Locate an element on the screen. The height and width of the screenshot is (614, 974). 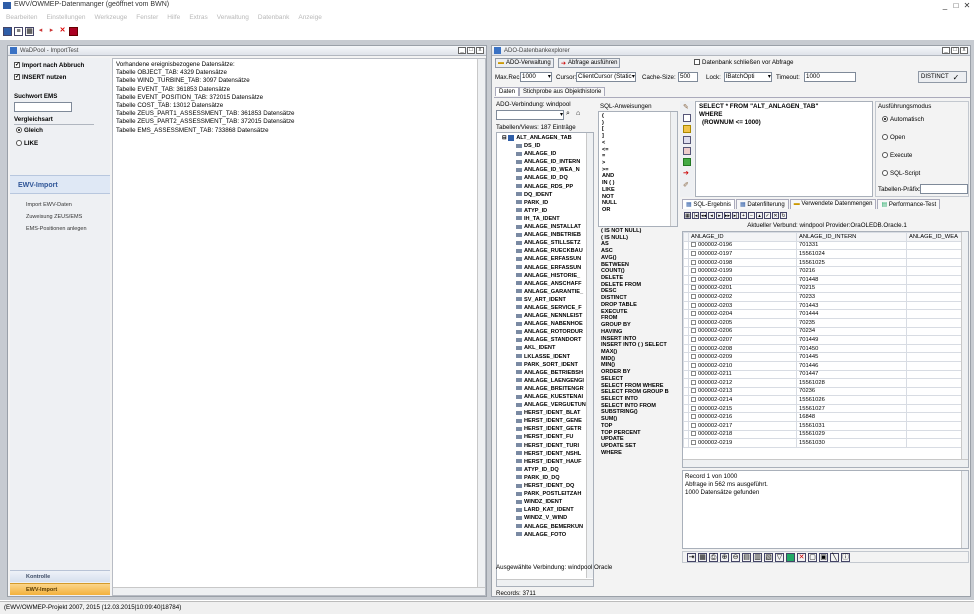
sql-keyword-item: EXECUTE is located at coordinates (635, 312).